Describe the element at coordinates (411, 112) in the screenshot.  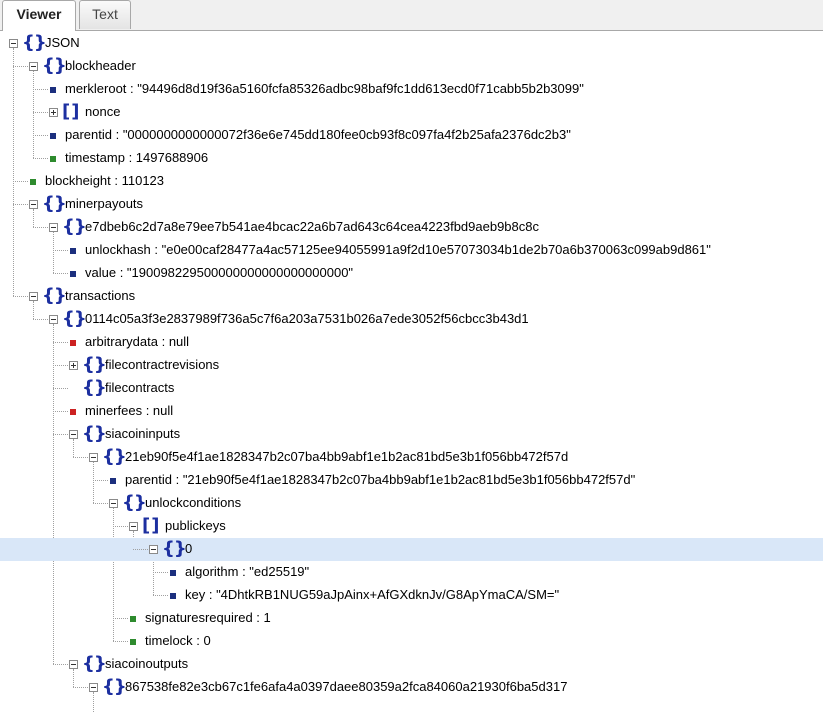
I see `tree-node: [] nonce` at that location.